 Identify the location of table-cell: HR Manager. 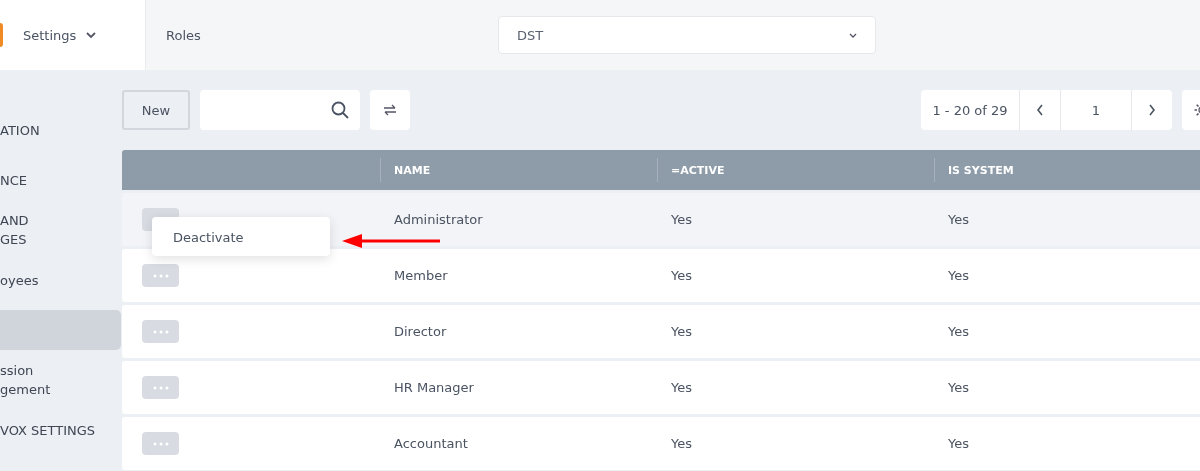
(434, 387).